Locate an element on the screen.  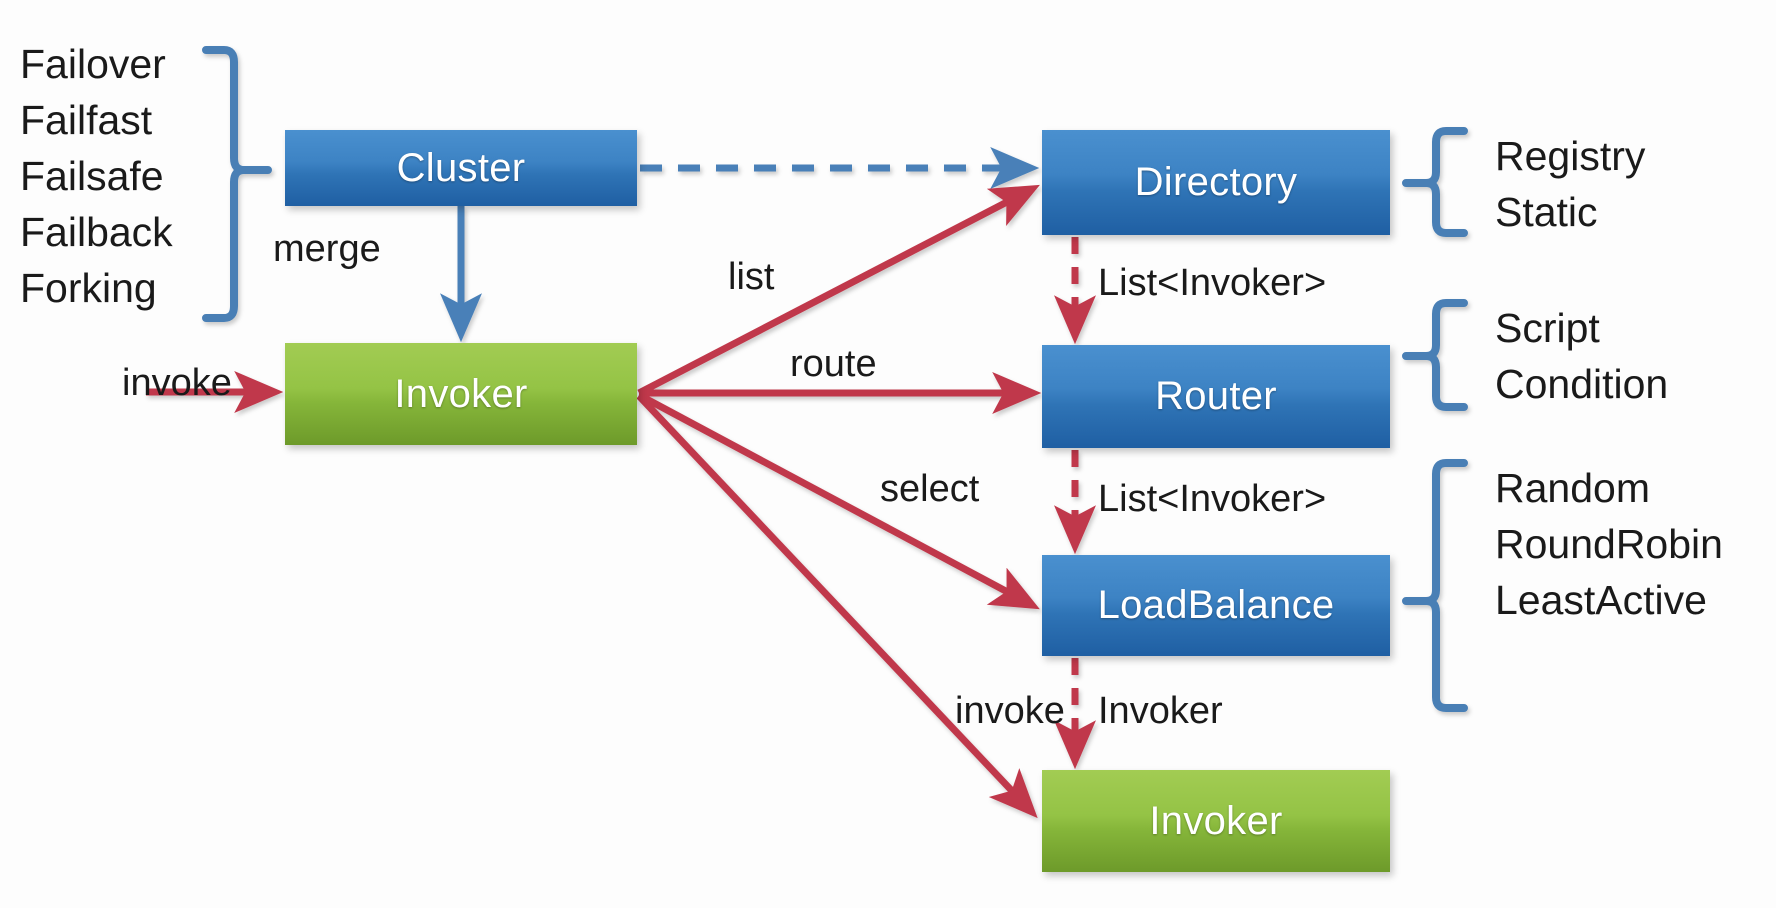
node-invoker-left: Invoker is located at coordinates (461, 394).